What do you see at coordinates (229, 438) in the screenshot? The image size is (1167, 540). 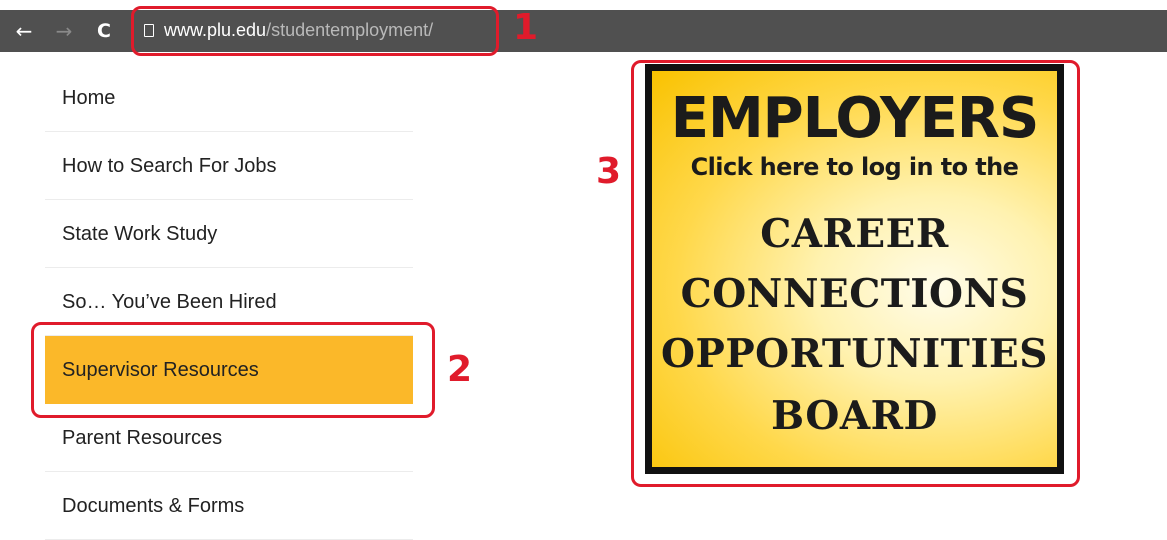 I see `menu-item-parent-resources: Parent Resources` at bounding box center [229, 438].